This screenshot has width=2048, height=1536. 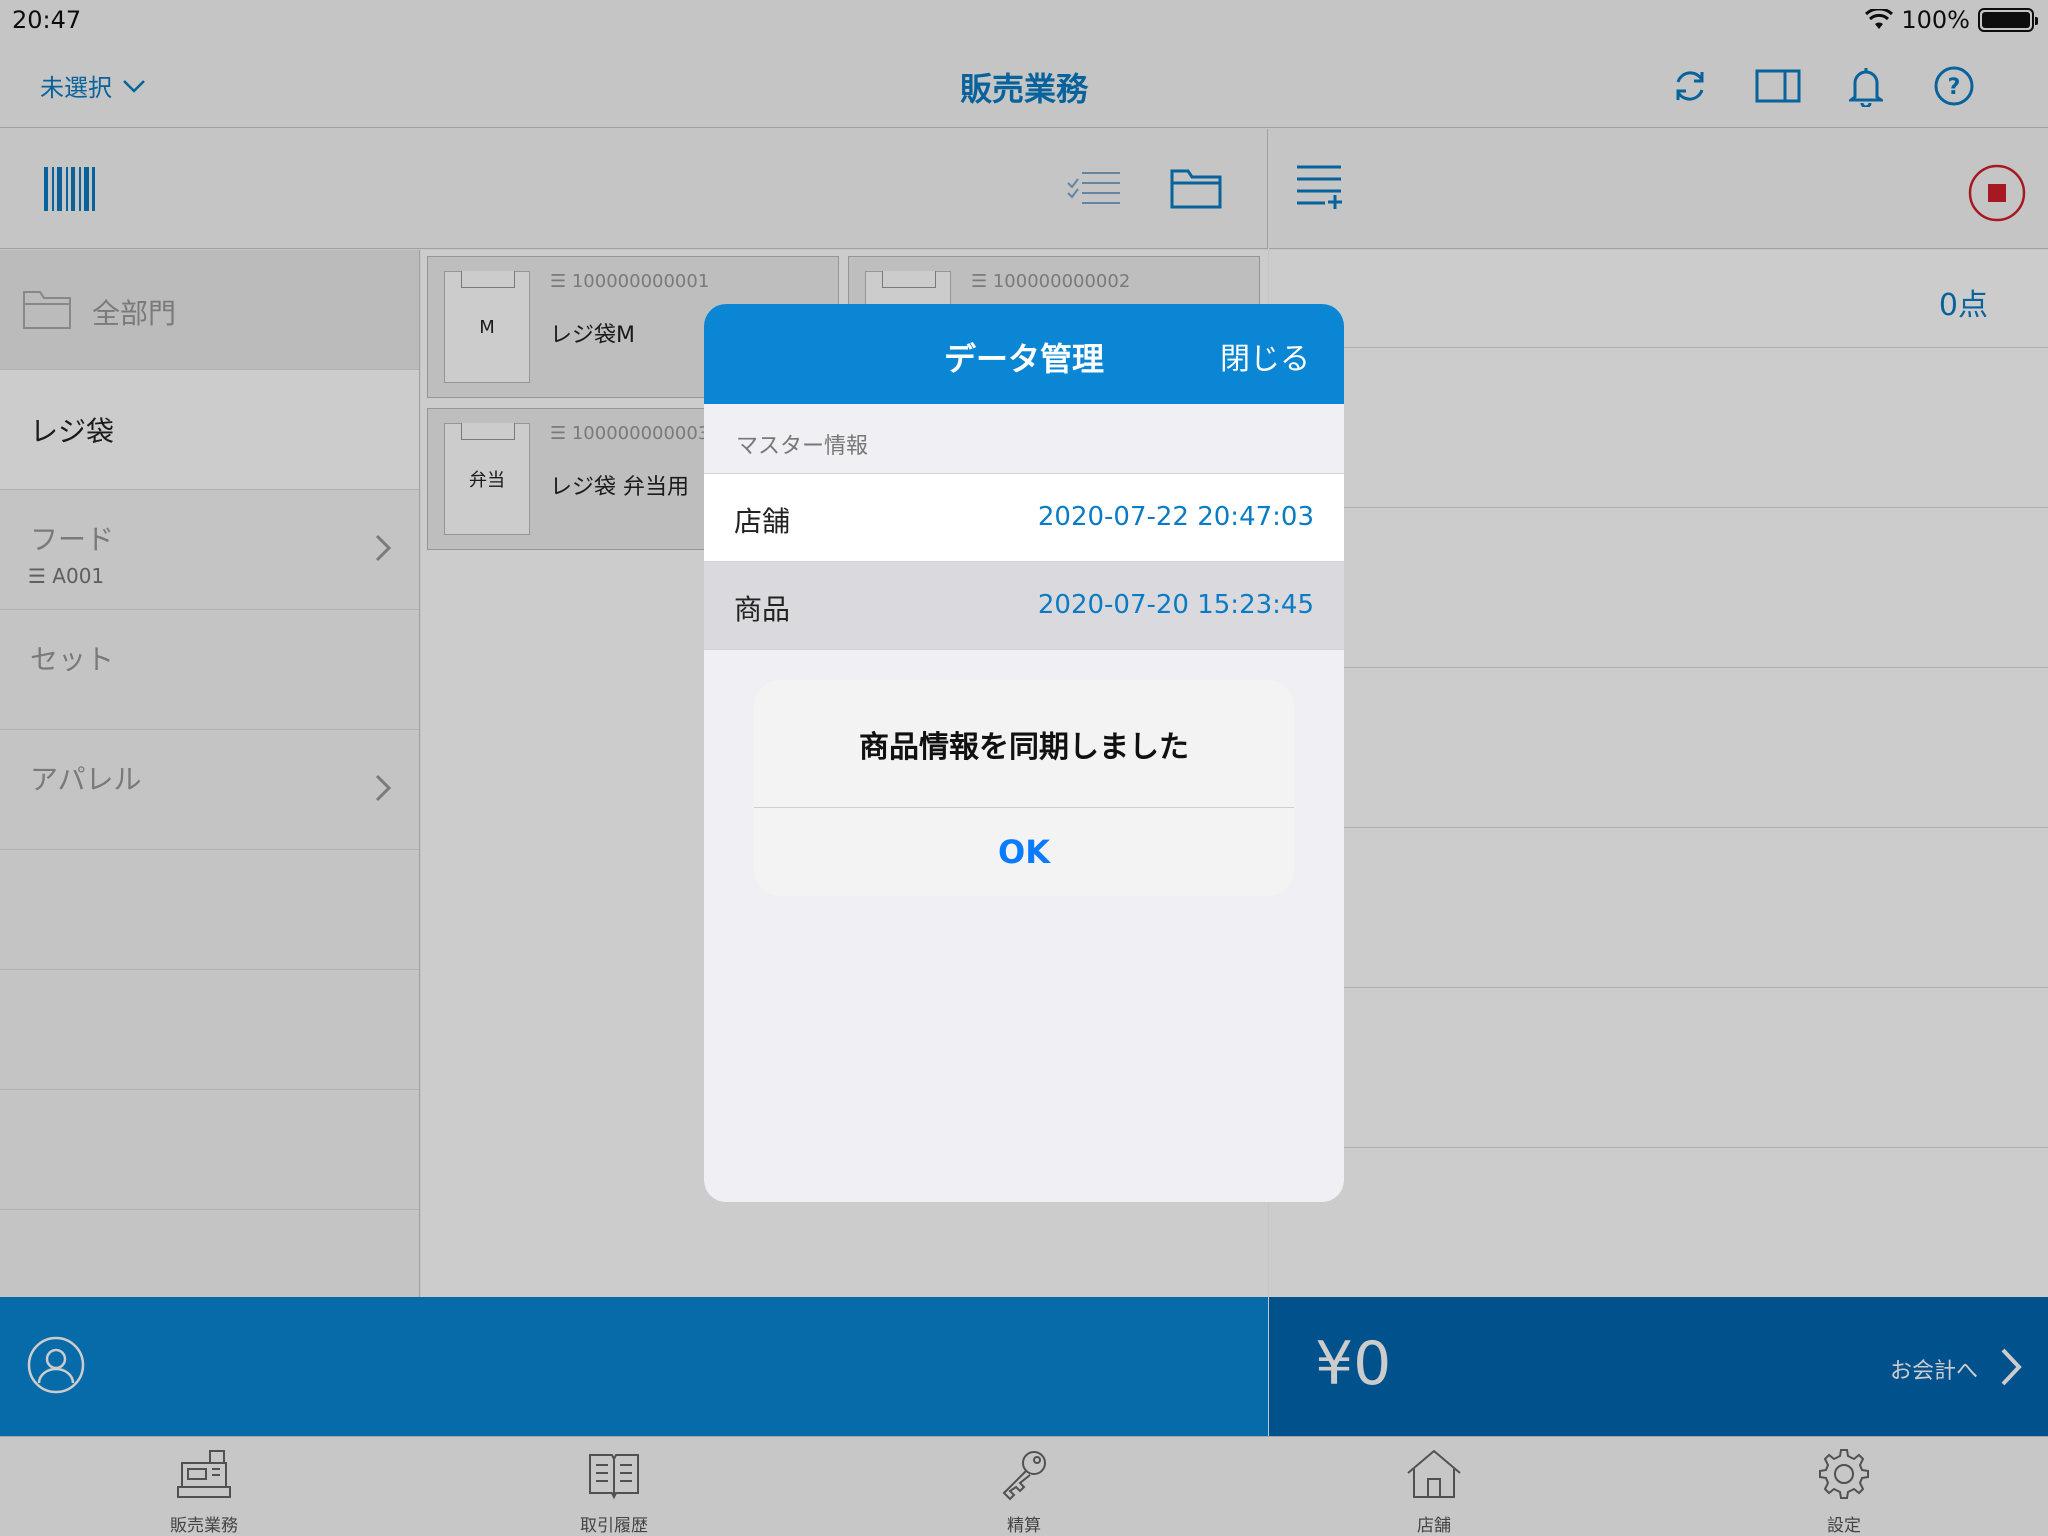 What do you see at coordinates (1024, 354) in the screenshot?
I see `sheet-header: データ管理 閉じる` at bounding box center [1024, 354].